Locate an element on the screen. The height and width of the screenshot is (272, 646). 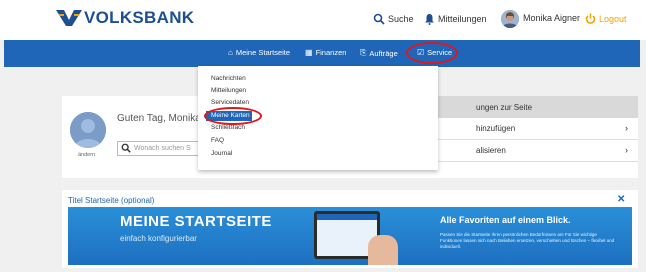
power-icon is located at coordinates (590, 18).